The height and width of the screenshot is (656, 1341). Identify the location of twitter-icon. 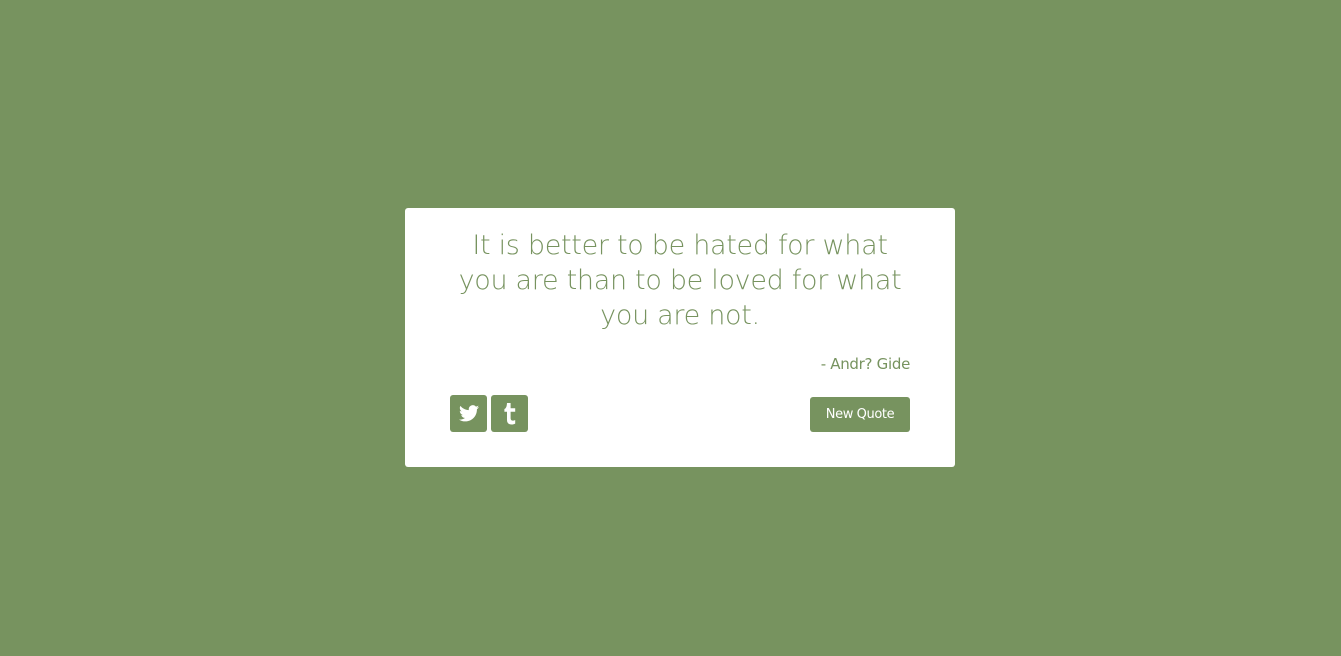
(468, 413).